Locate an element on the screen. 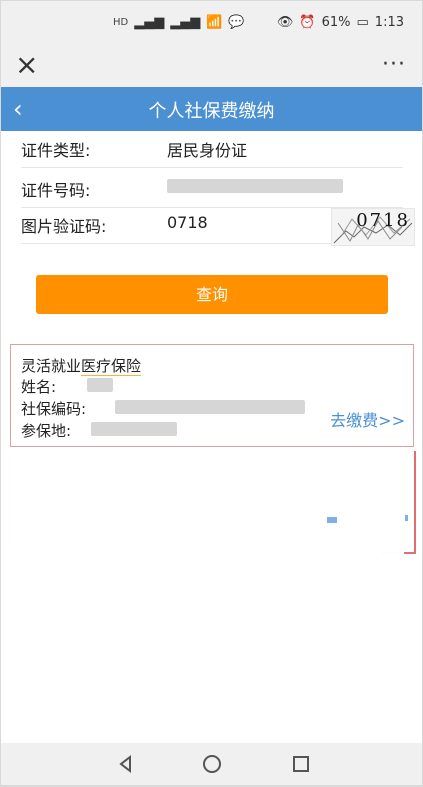 The image size is (423, 787). eye-icon: 👁 is located at coordinates (285, 22).